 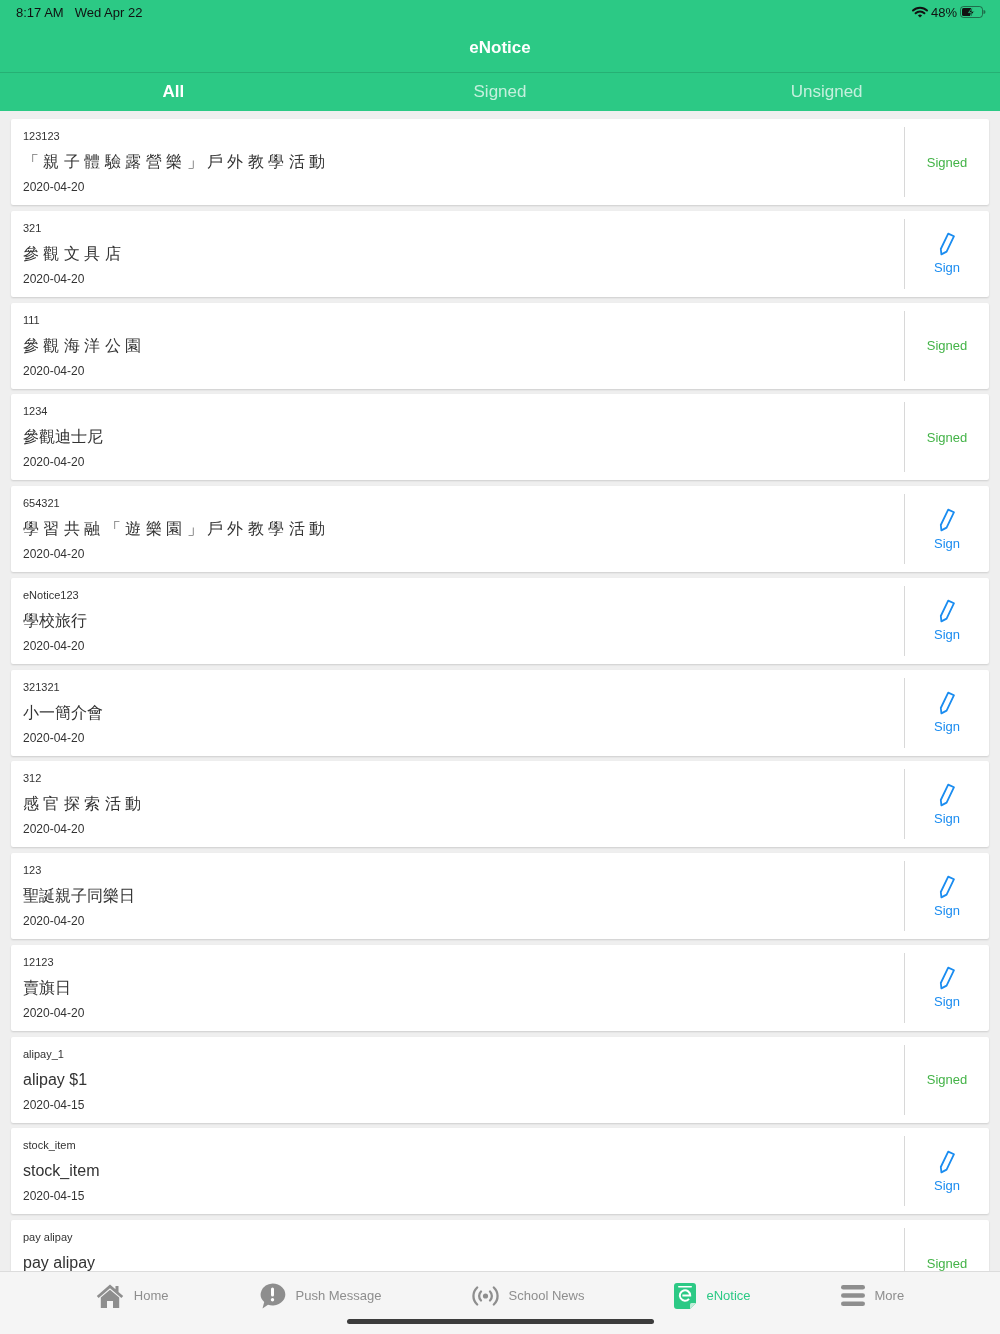 I want to click on notice-title: 賣旗日, so click(x=47, y=987).